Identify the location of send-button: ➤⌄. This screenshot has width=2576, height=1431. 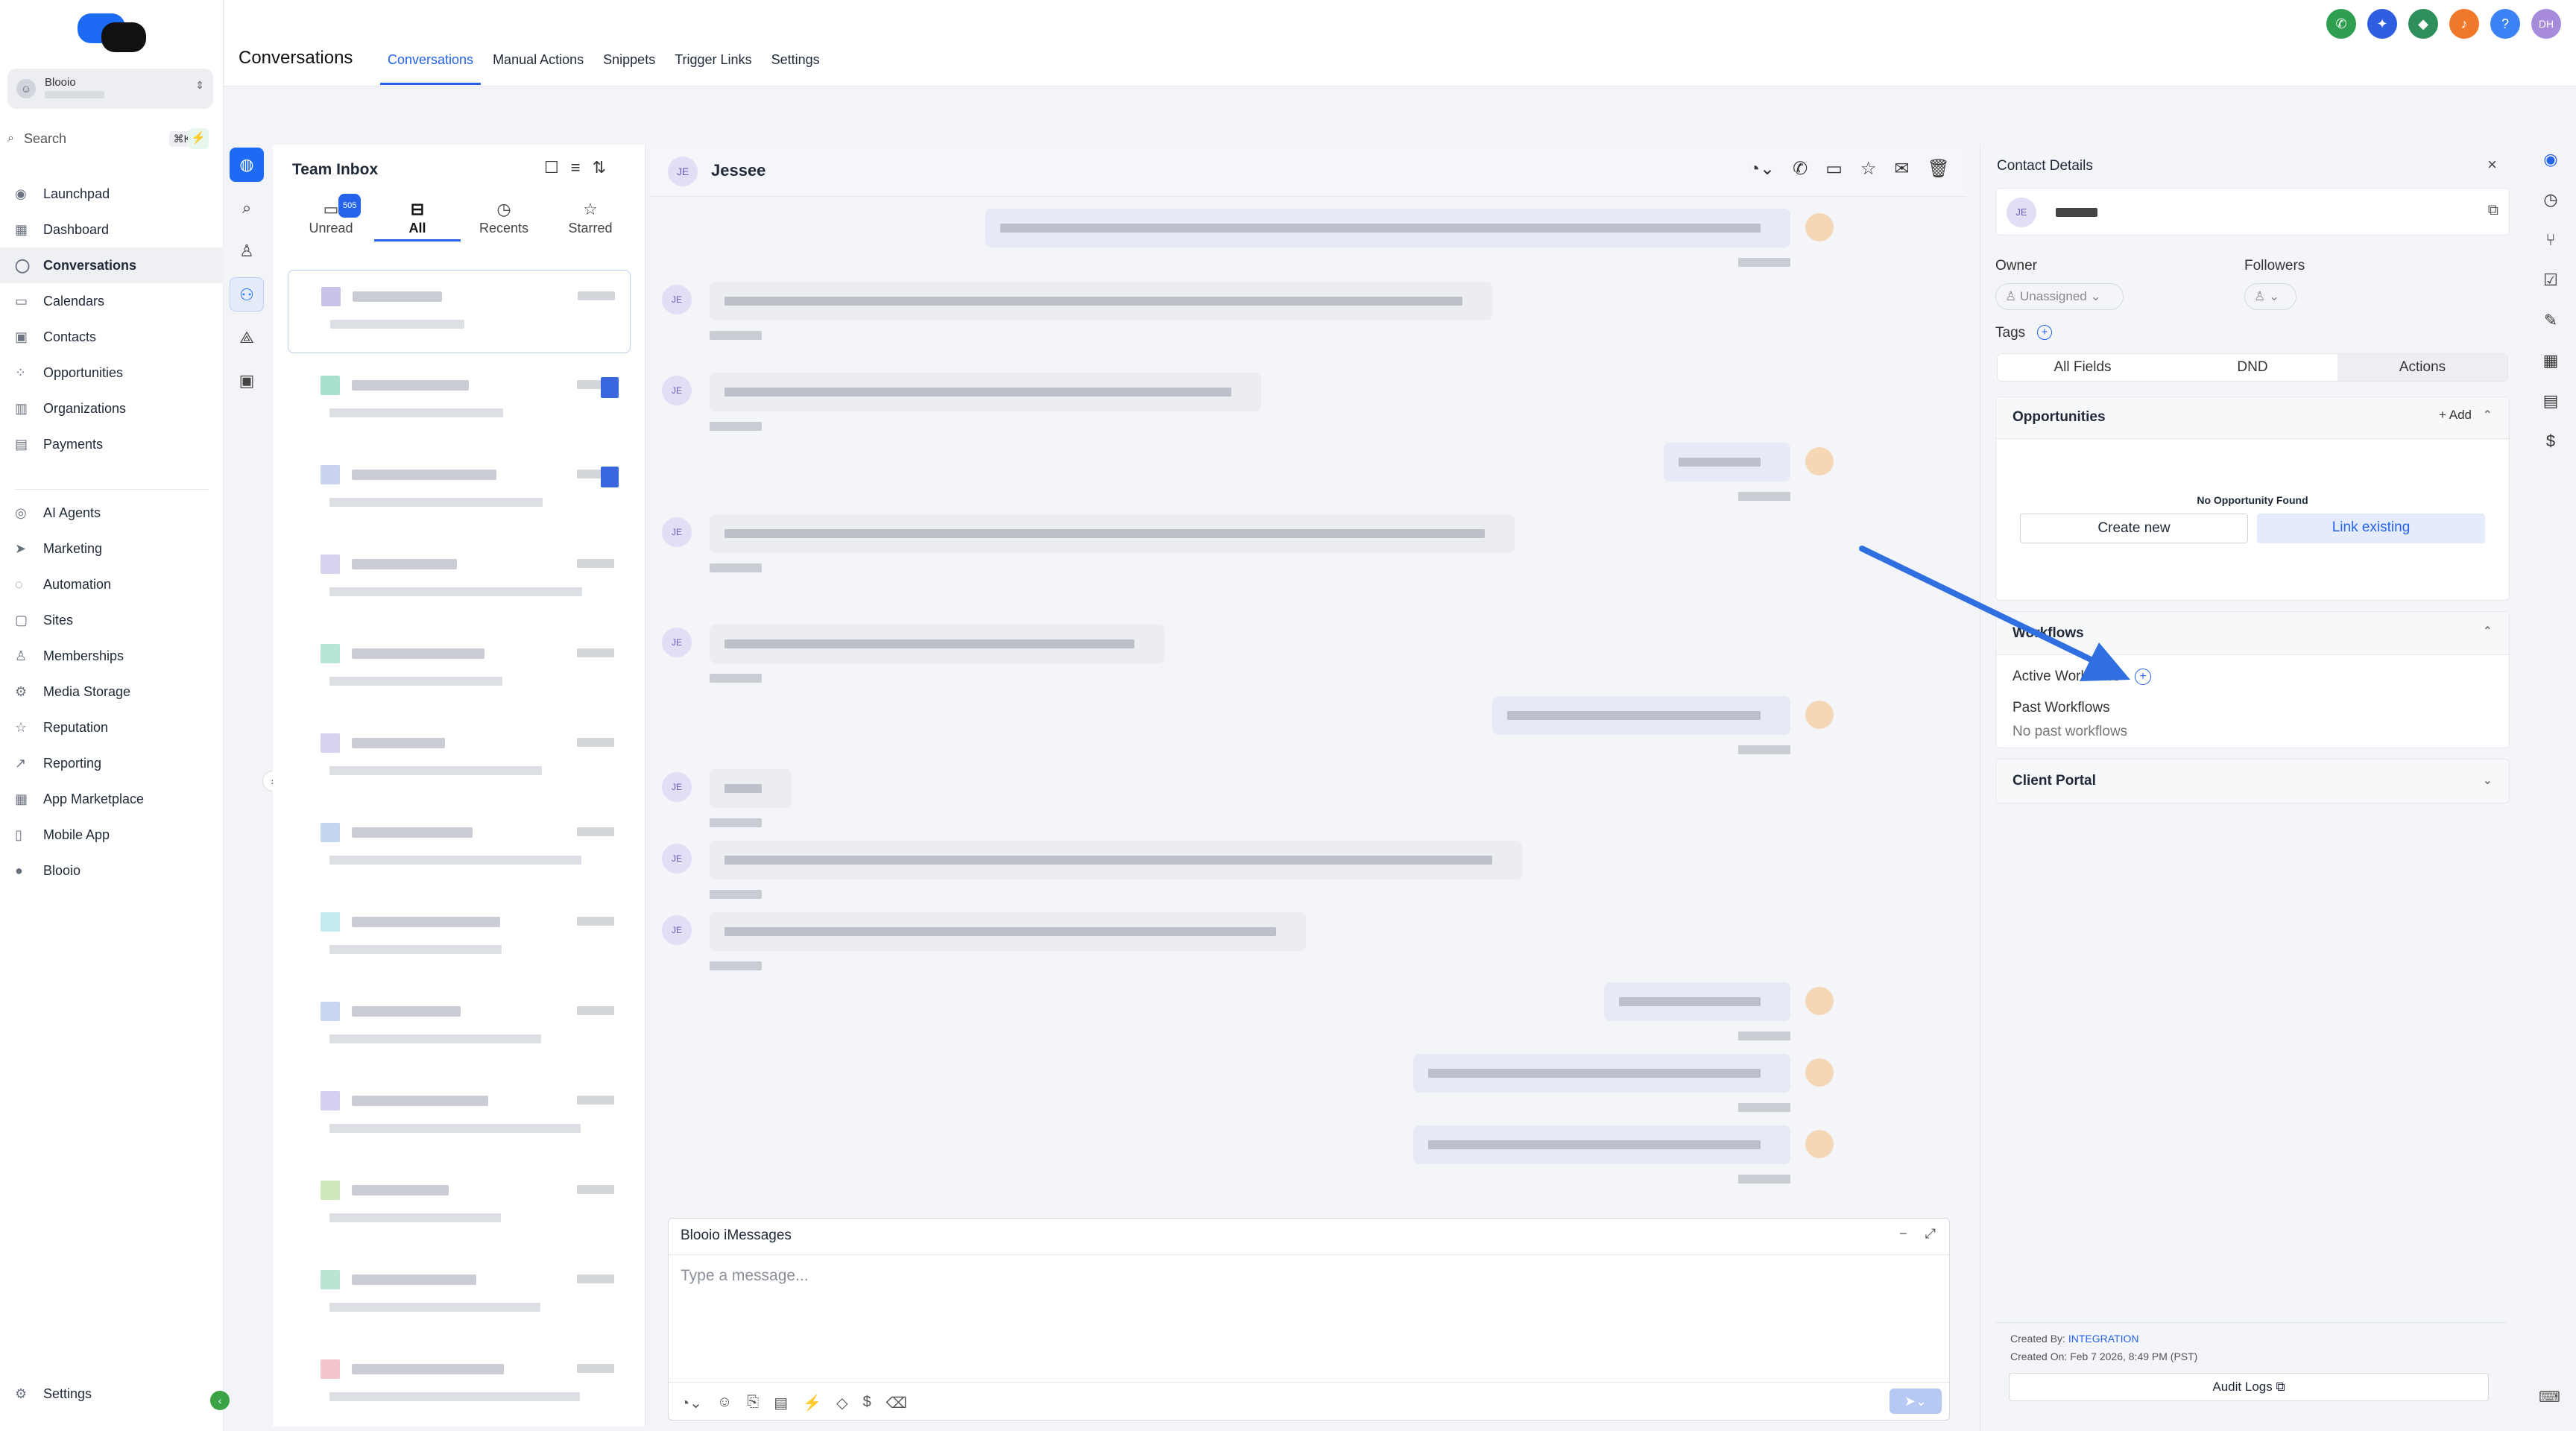
(1916, 1402).